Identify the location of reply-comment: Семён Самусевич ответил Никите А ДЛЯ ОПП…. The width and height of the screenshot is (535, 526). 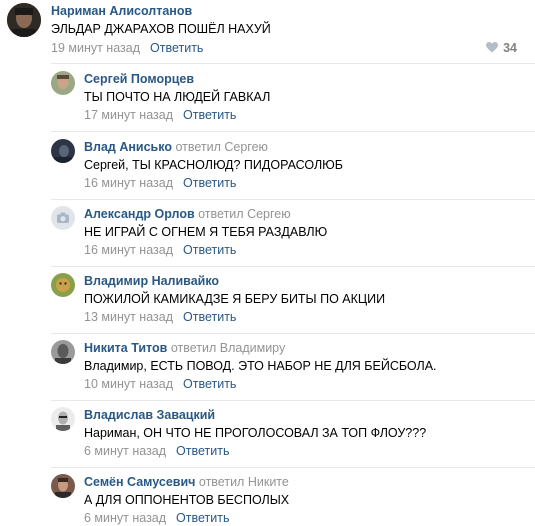
(267, 497).